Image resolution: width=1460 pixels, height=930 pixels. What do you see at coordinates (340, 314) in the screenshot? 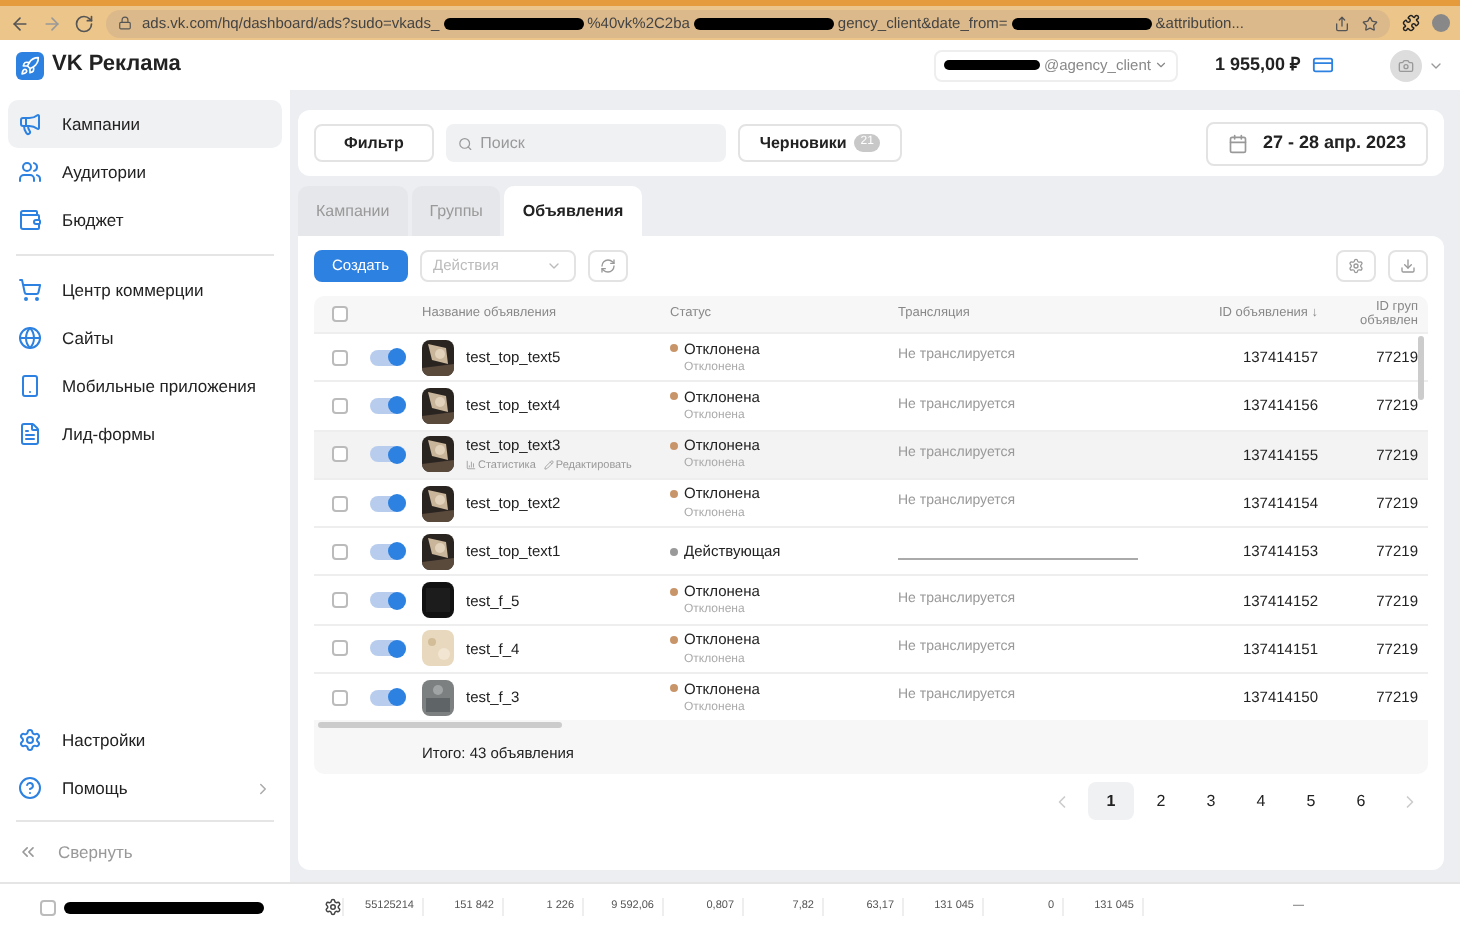
I see `select-all-checkbox` at bounding box center [340, 314].